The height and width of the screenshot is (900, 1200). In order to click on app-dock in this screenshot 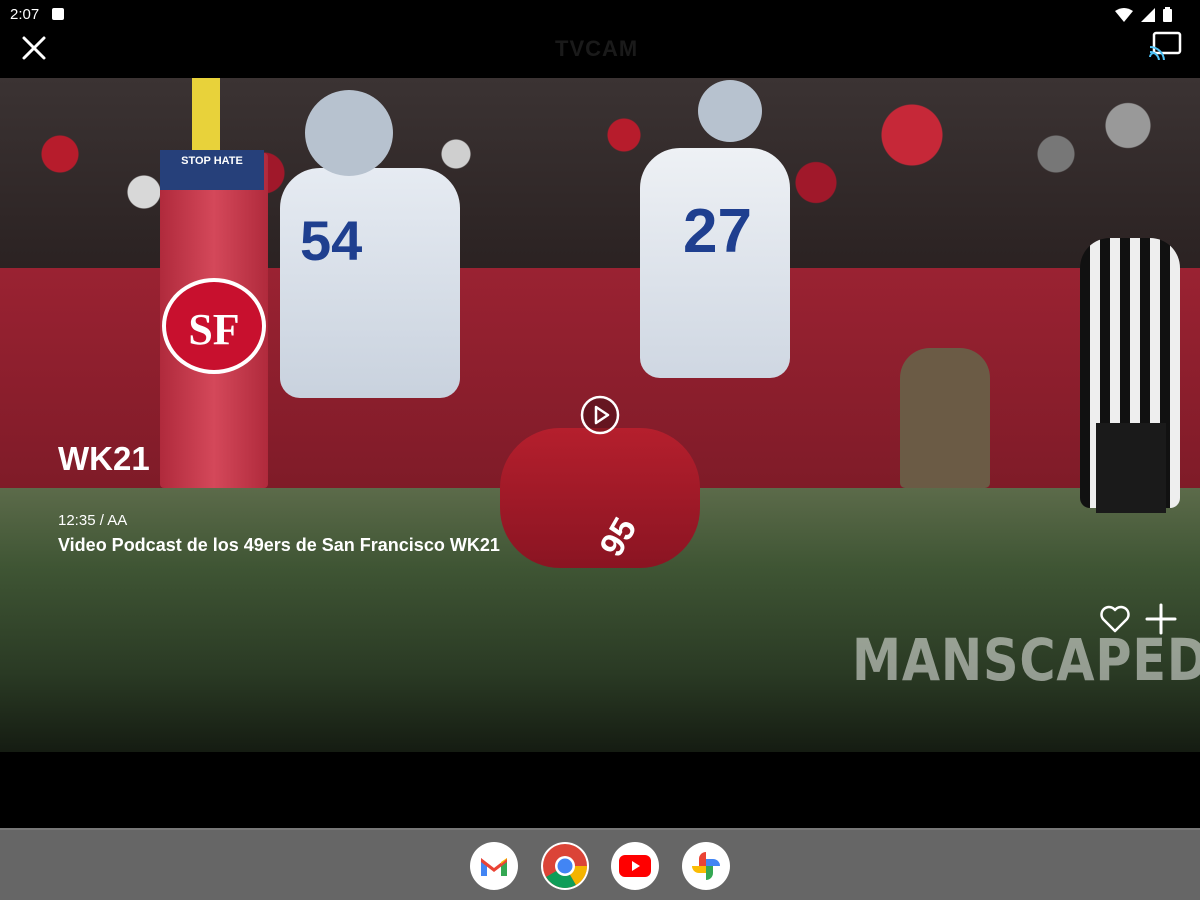, I will do `click(600, 864)`.